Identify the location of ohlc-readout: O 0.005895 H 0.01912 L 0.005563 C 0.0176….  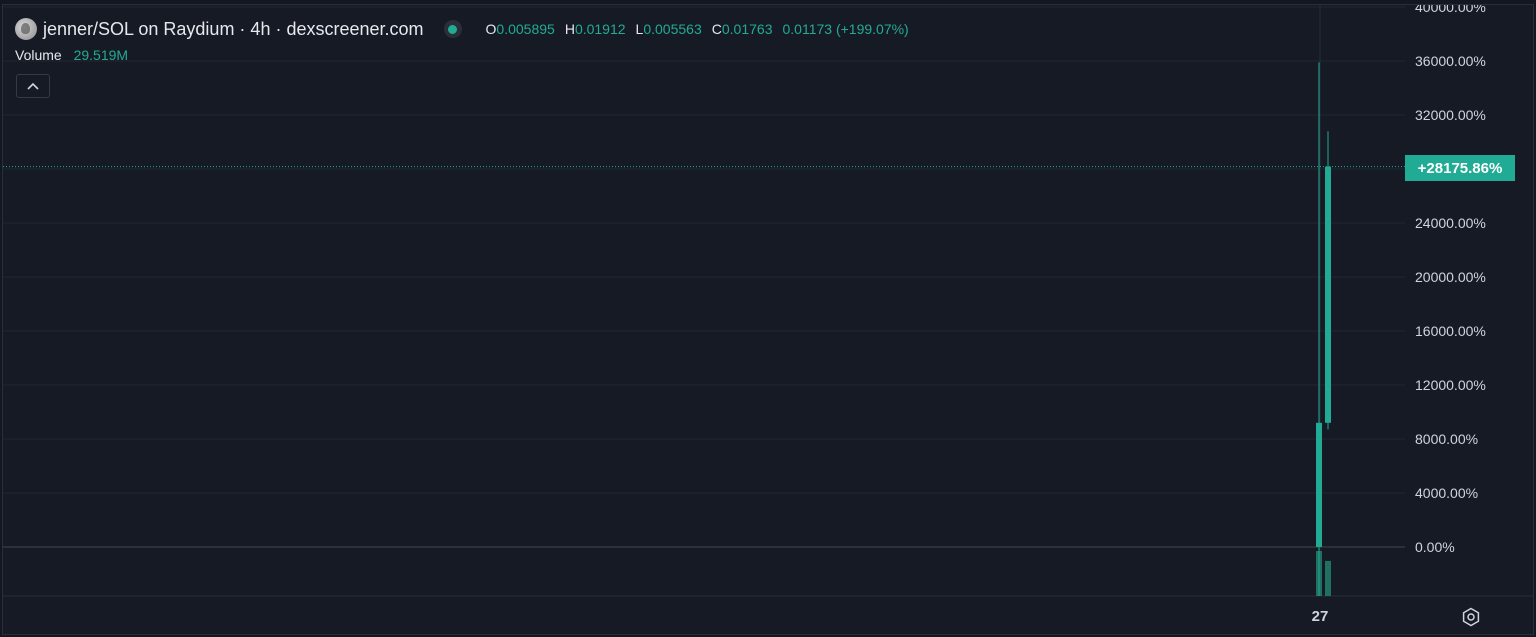
(697, 29).